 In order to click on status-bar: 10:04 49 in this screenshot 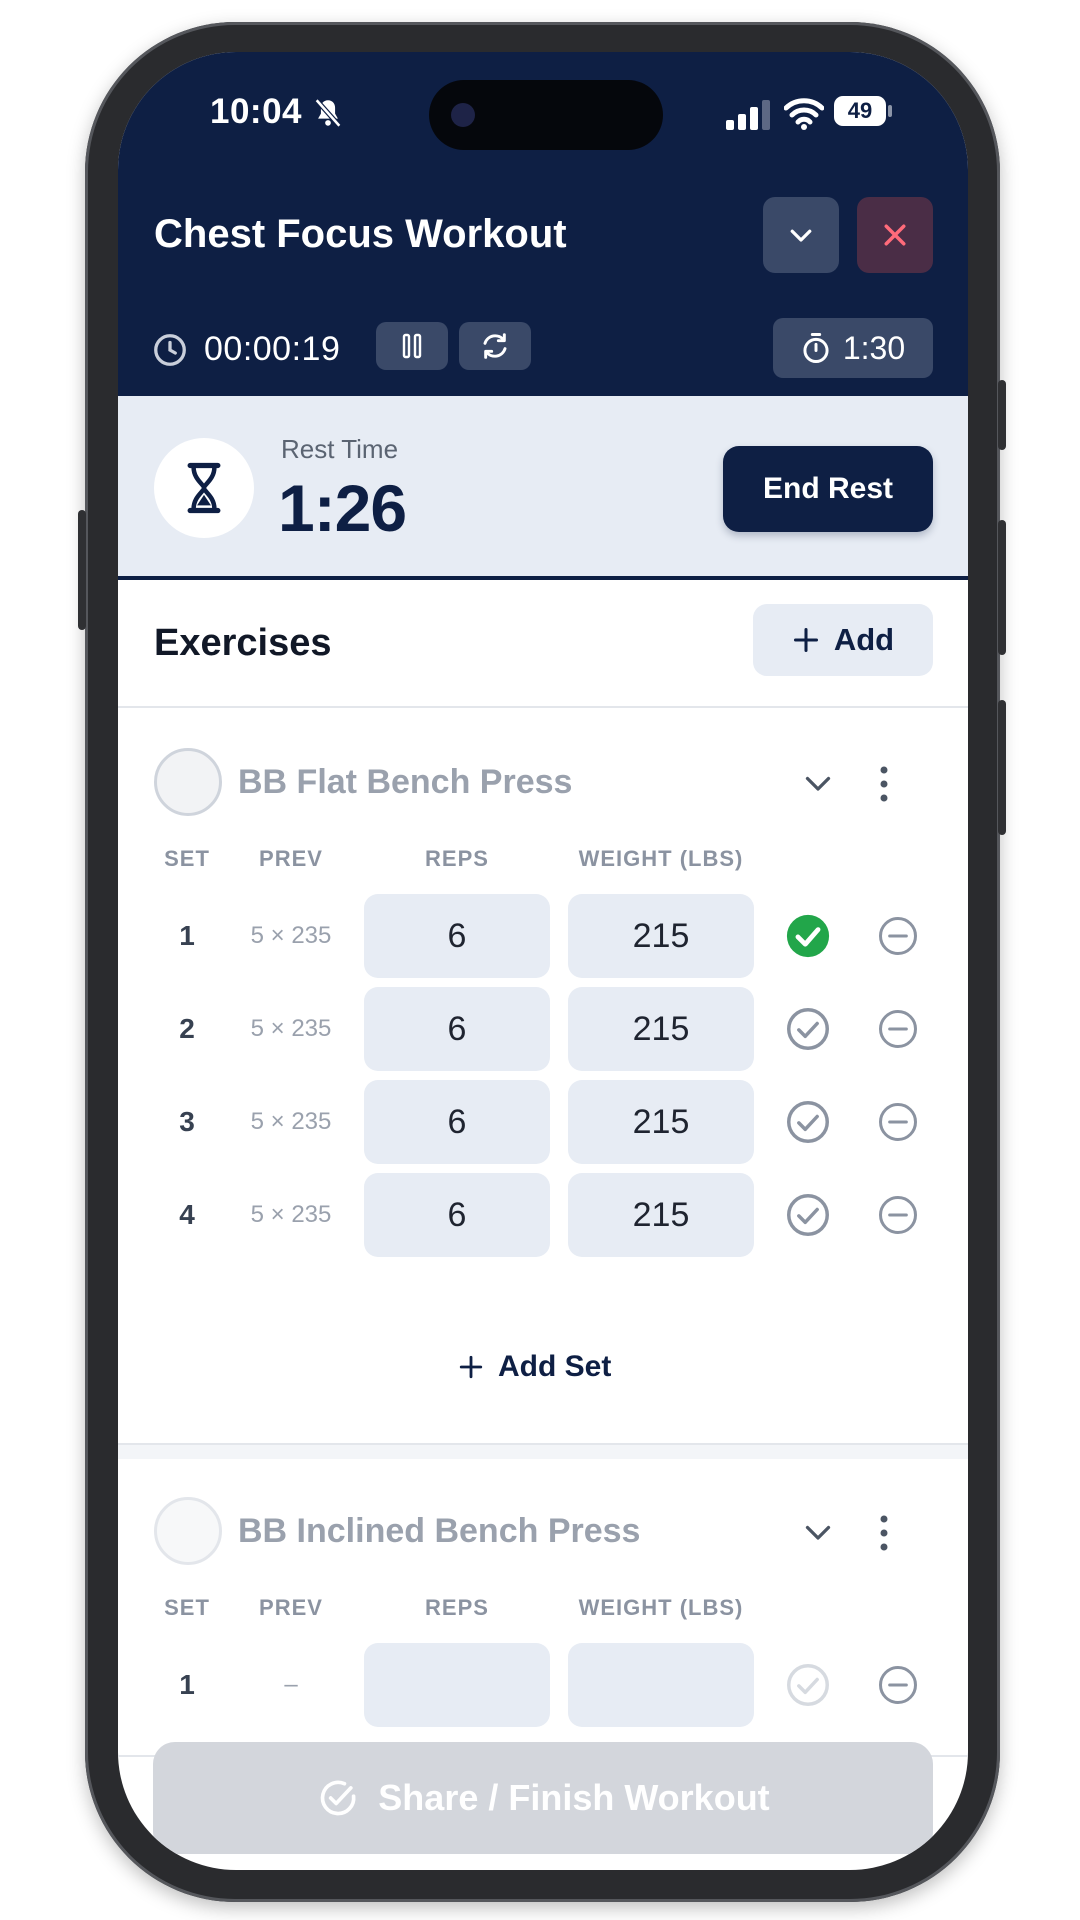, I will do `click(543, 107)`.